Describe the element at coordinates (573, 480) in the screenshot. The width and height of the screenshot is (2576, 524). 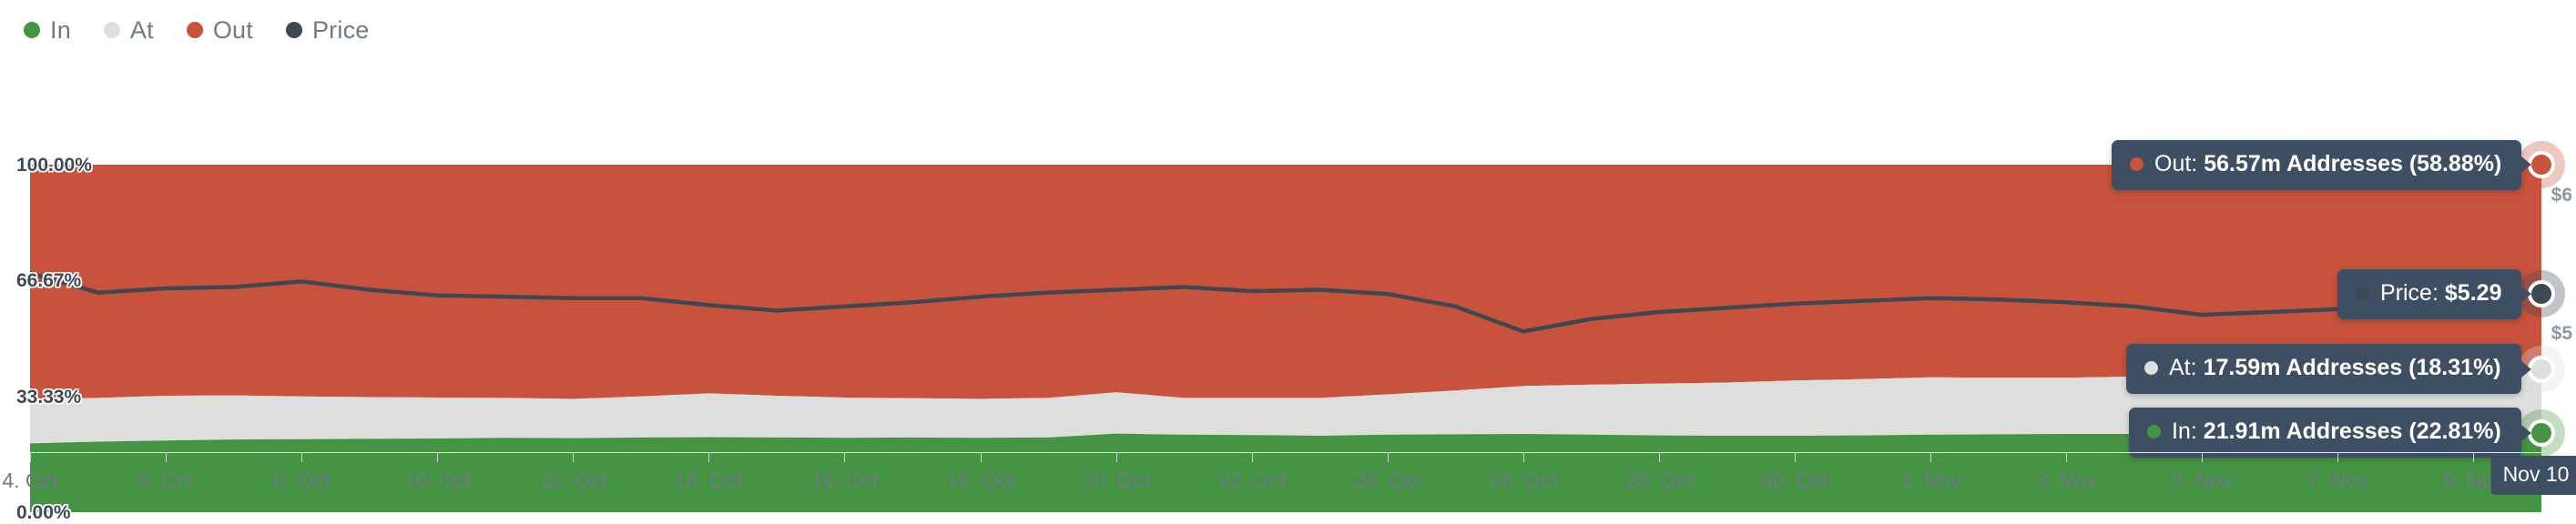
I see `x-tick-label: 12. Oct` at that location.